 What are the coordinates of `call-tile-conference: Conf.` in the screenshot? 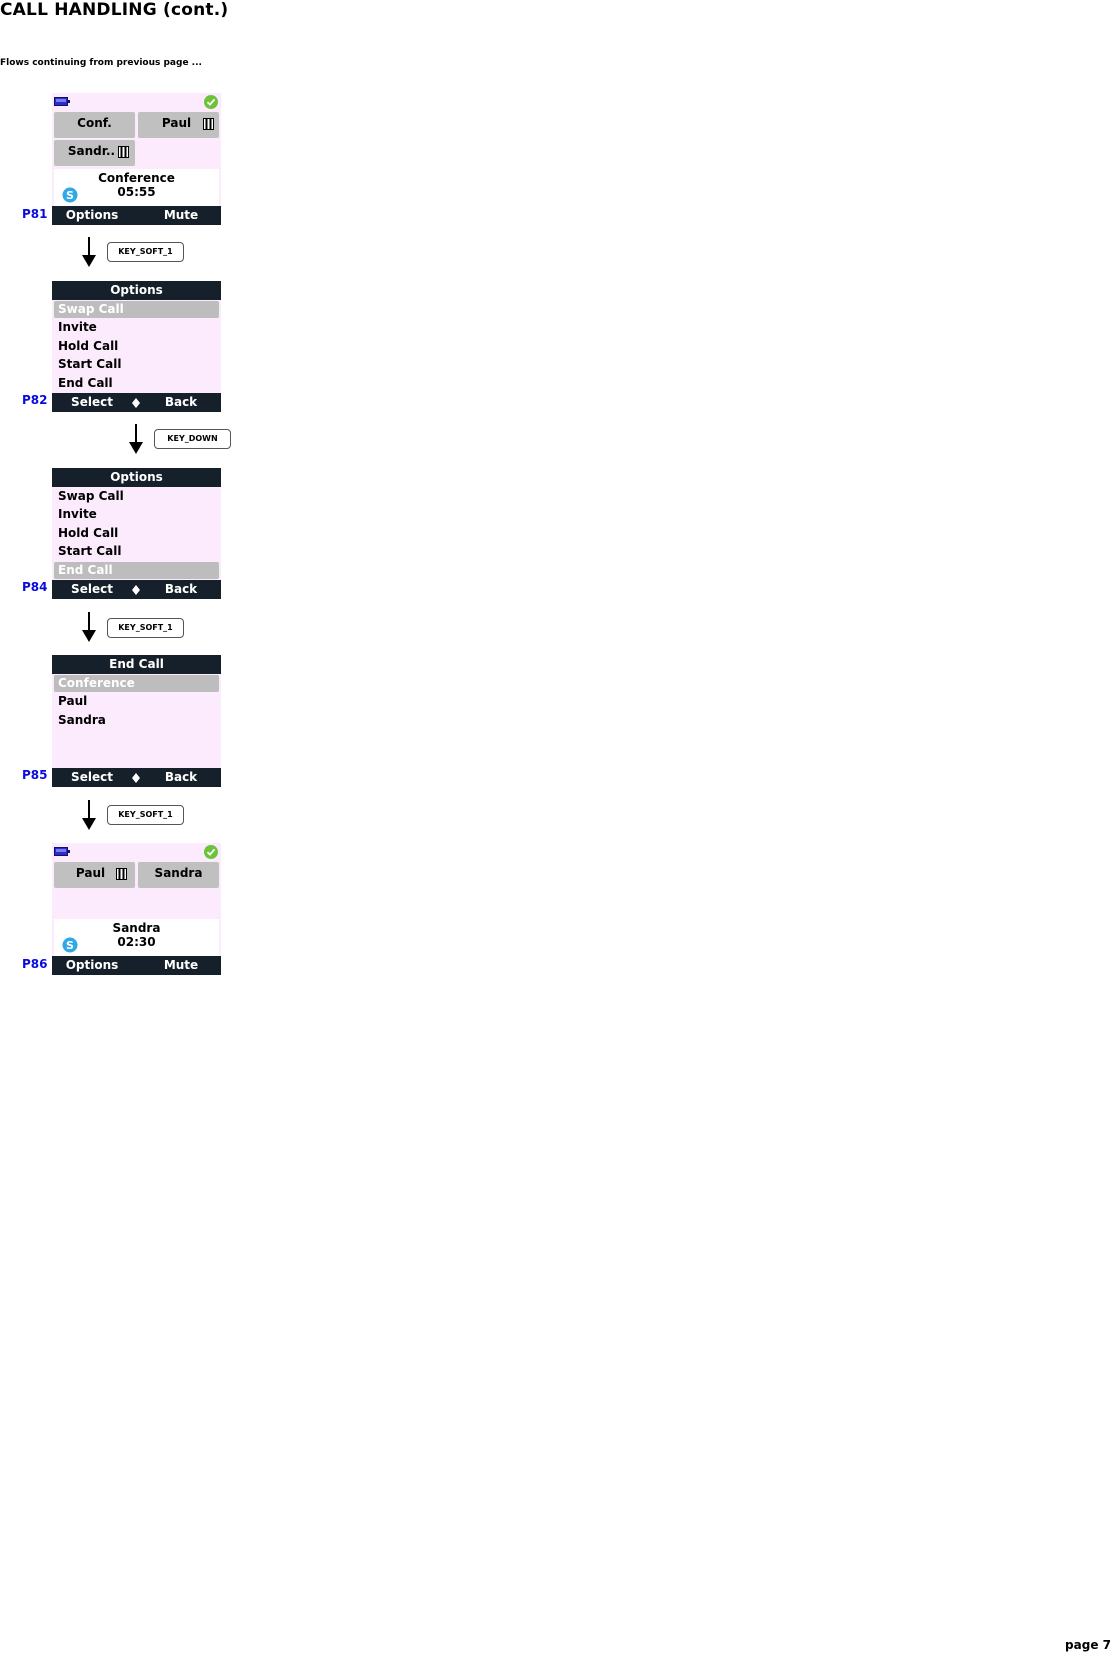 It's located at (94, 125).